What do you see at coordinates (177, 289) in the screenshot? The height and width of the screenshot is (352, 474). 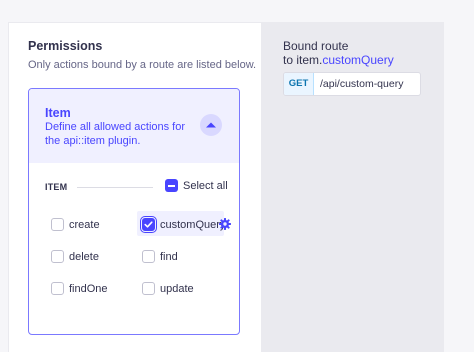 I see `action-label: update` at bounding box center [177, 289].